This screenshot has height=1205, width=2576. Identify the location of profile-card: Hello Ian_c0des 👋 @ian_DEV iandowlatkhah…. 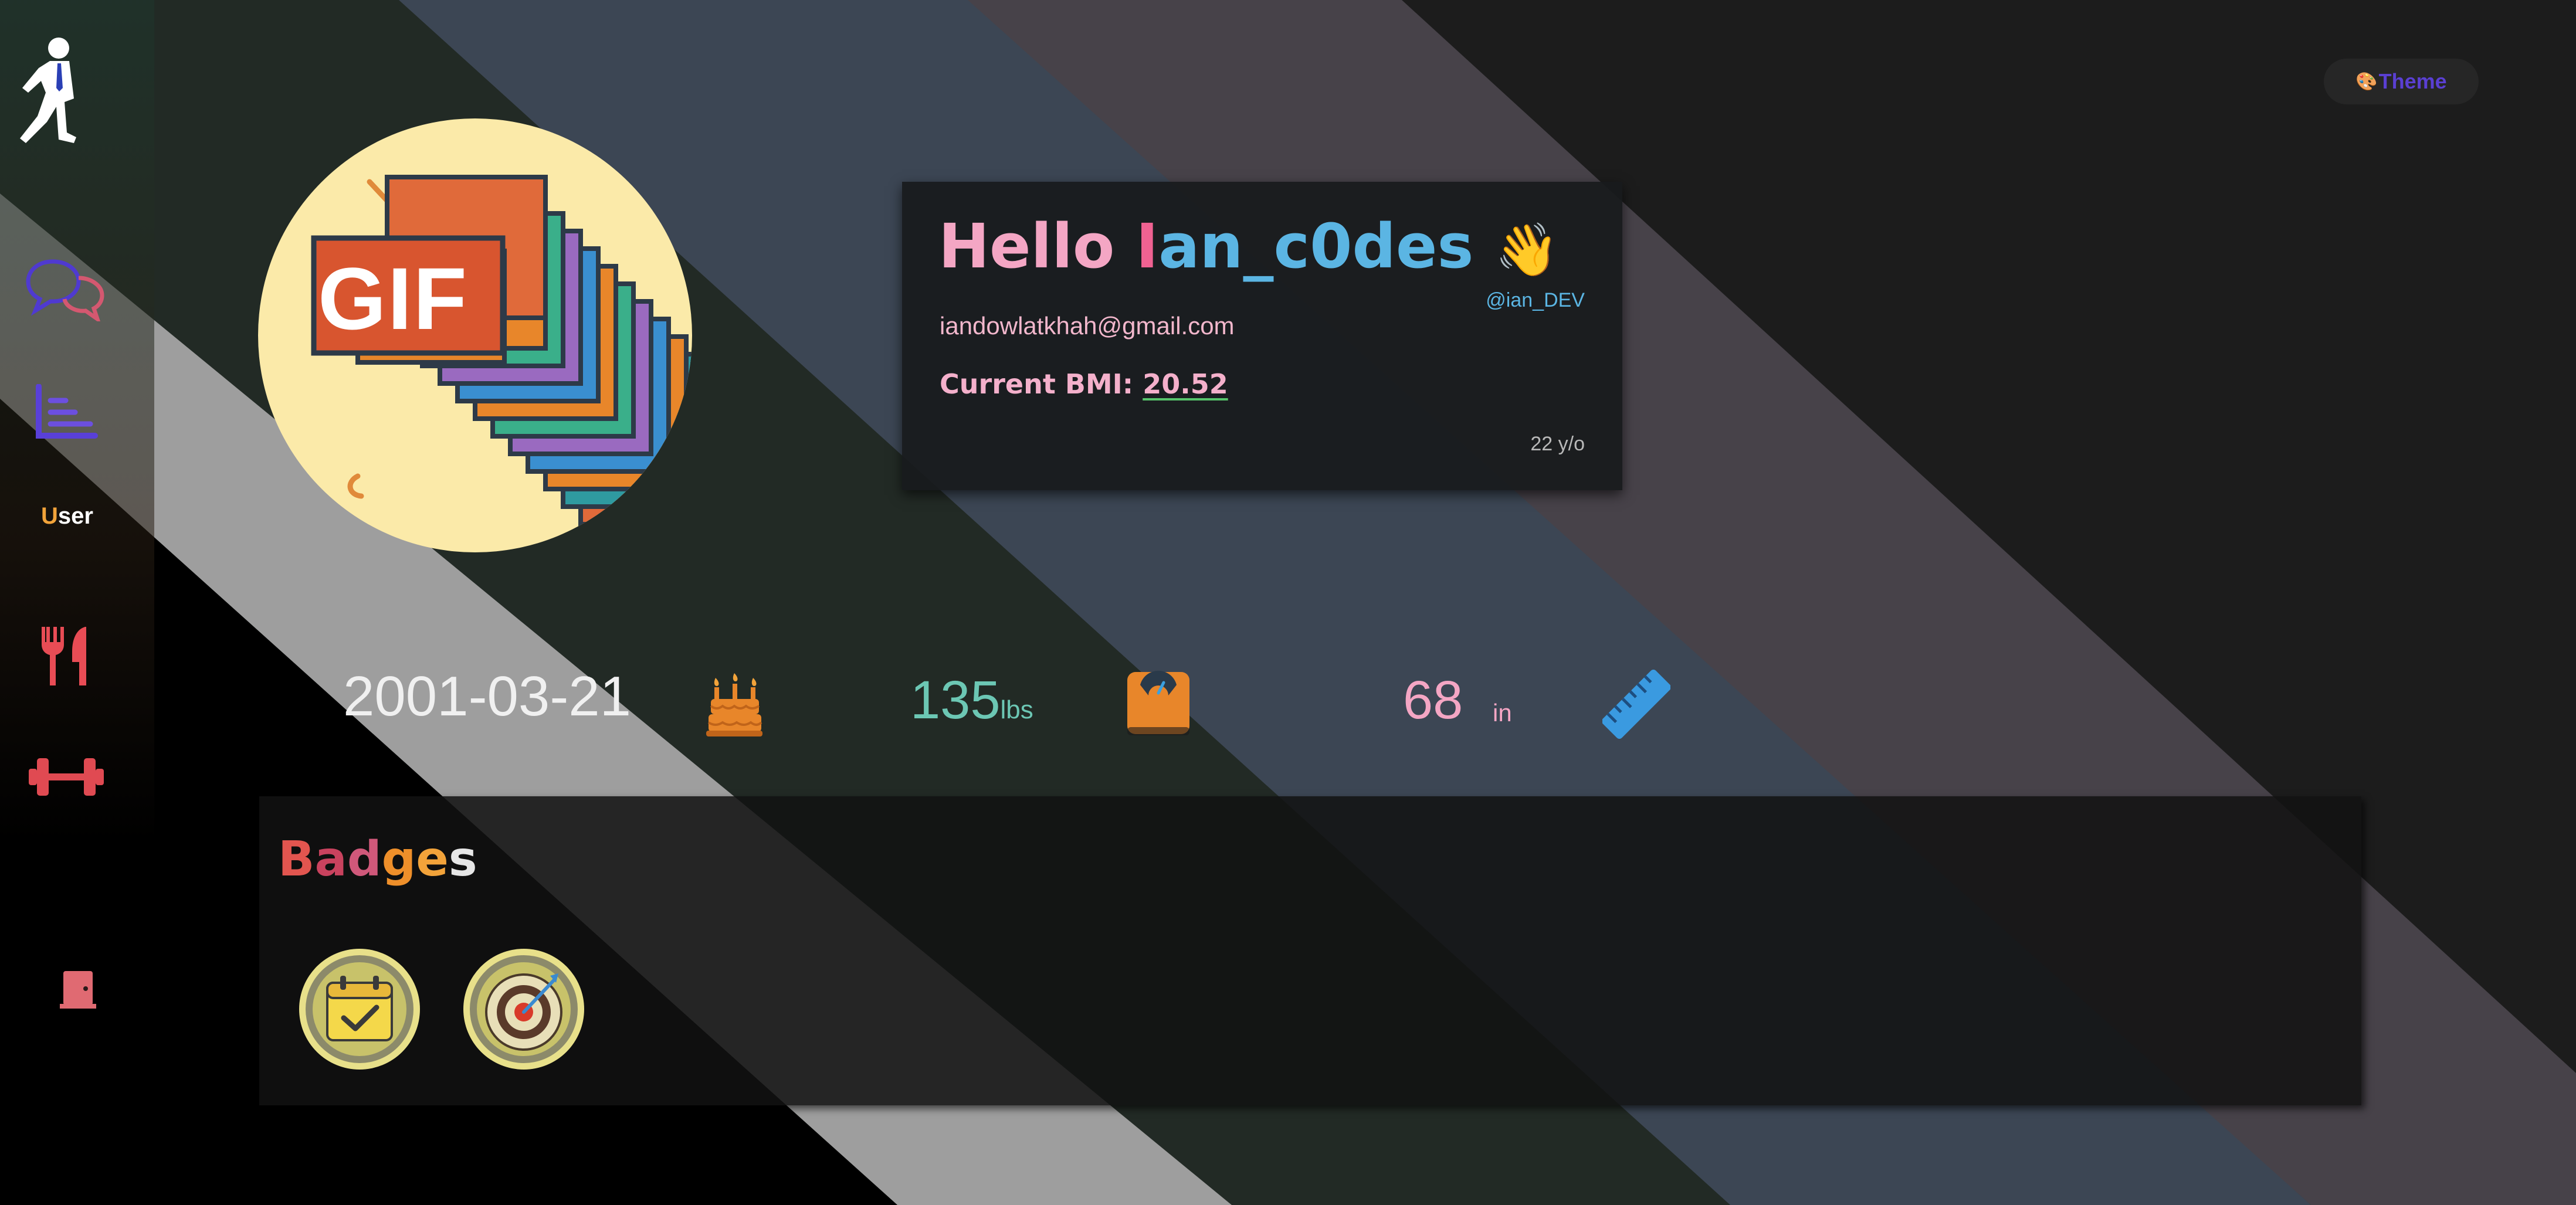
(1262, 336).